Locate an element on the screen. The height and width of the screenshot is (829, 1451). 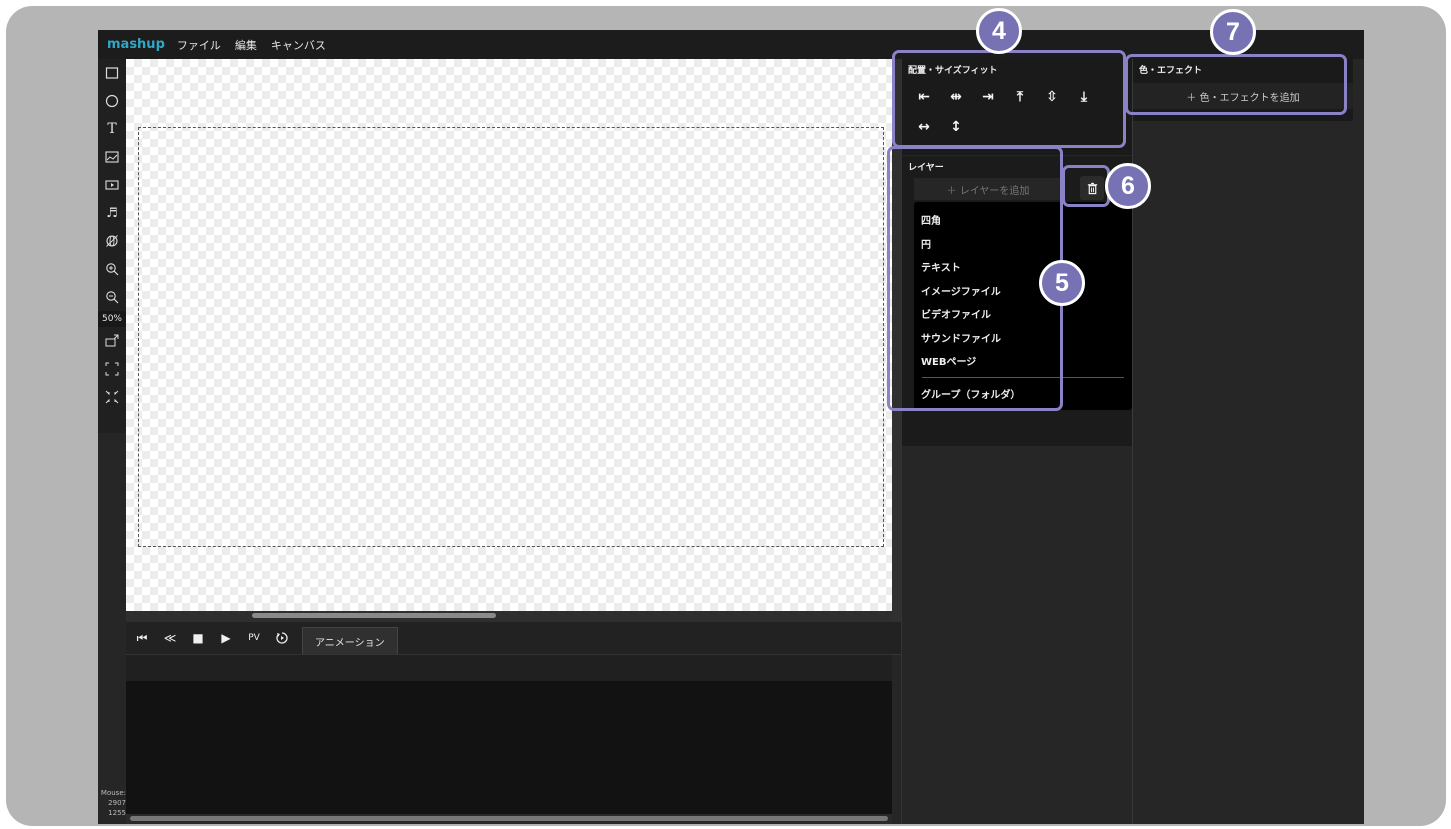
zoom-in-button is located at coordinates (112, 269).